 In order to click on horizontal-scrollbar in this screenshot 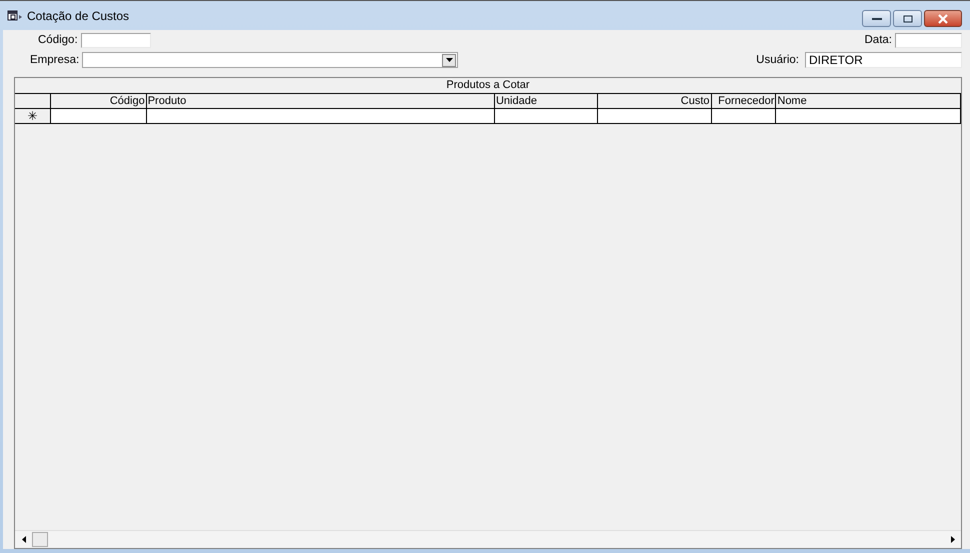, I will do `click(488, 539)`.